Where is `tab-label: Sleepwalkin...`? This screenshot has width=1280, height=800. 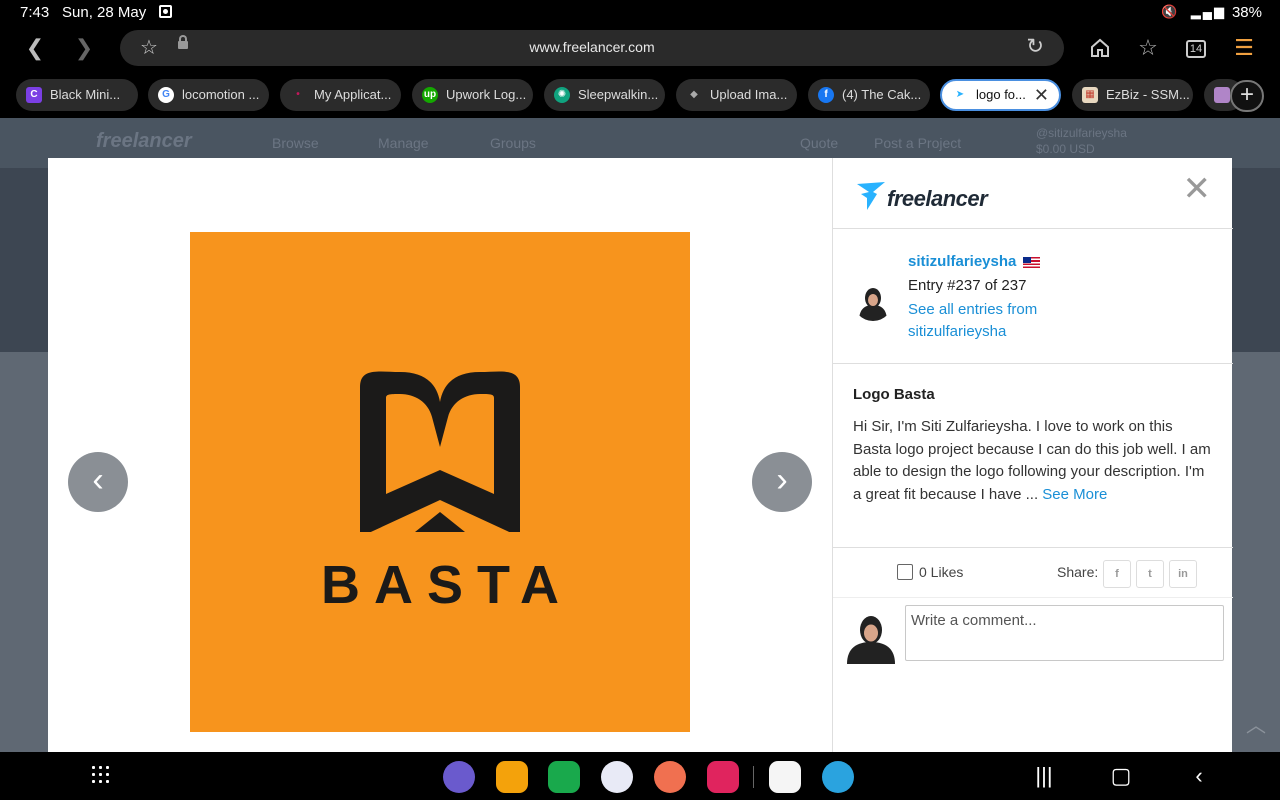 tab-label: Sleepwalkin... is located at coordinates (618, 94).